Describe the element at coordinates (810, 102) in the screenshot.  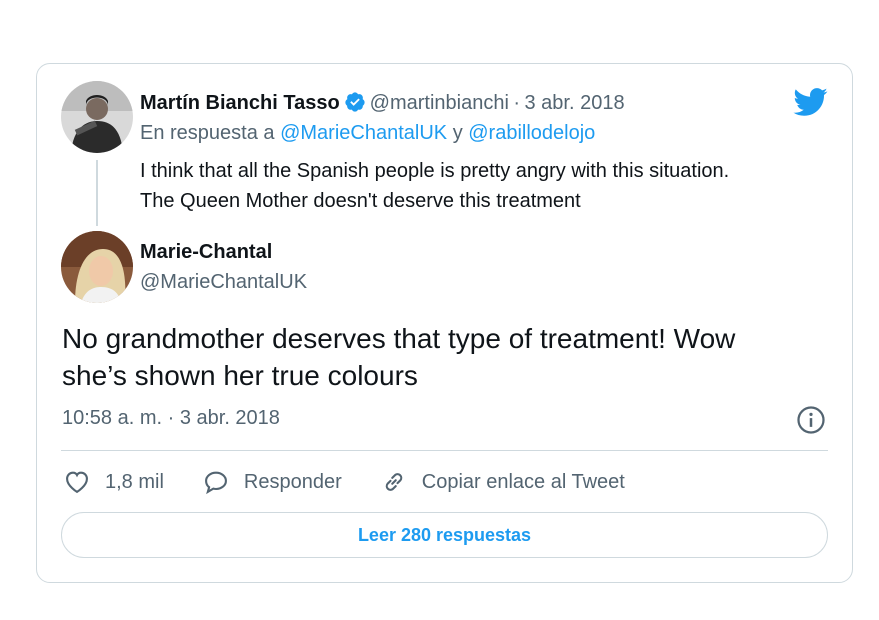
I see `twitter-bird-icon` at that location.